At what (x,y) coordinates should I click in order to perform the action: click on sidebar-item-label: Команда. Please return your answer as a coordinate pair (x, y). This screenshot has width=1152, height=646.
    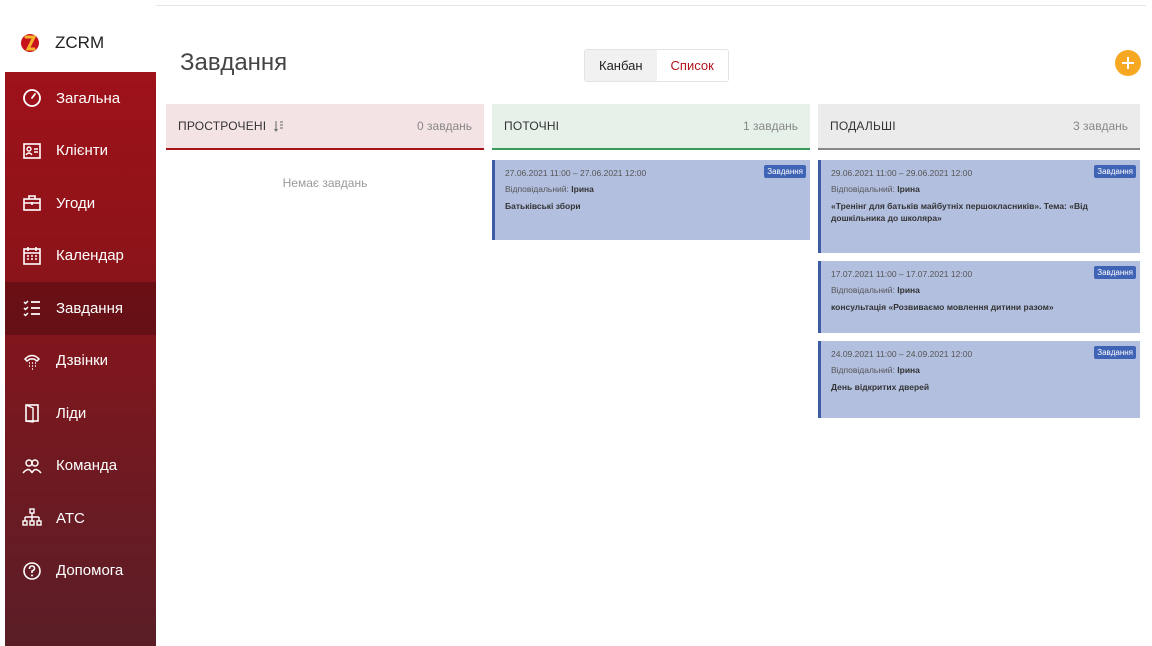
    Looking at the image, I should click on (87, 466).